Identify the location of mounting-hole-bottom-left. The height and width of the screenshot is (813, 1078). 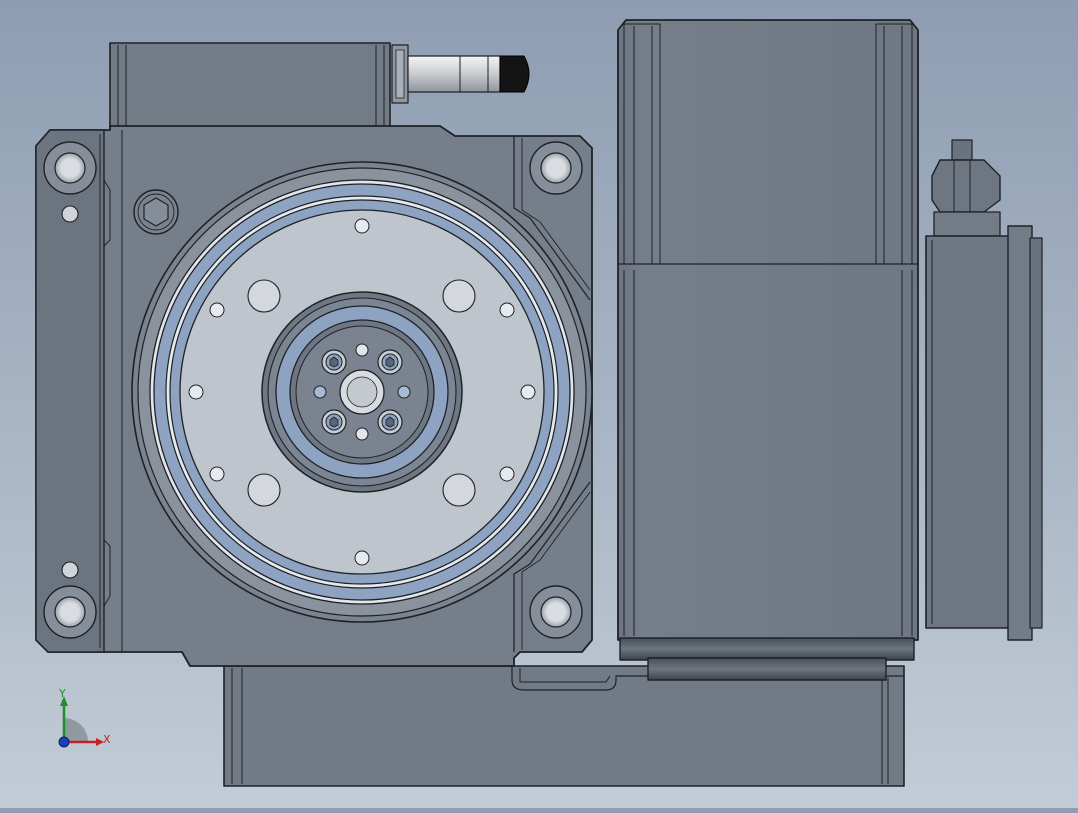
(70, 612).